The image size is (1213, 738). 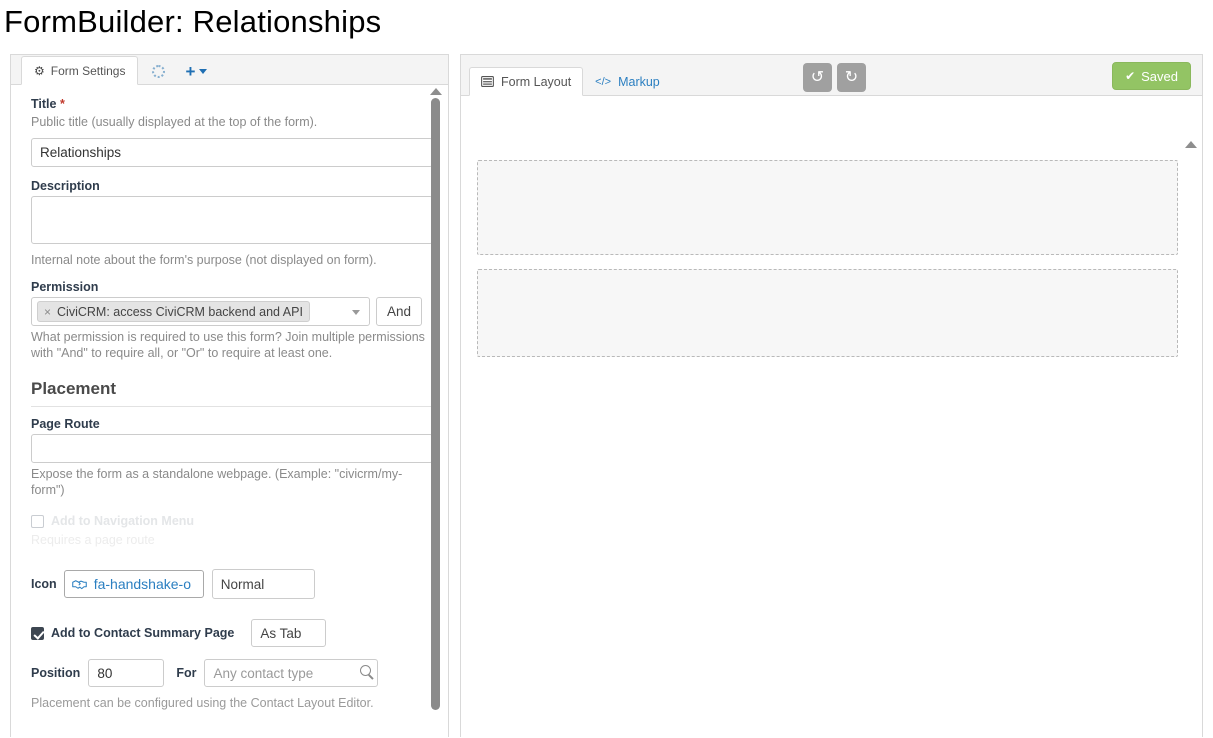 What do you see at coordinates (1191, 438) in the screenshot?
I see `right-panel-scrollbar` at bounding box center [1191, 438].